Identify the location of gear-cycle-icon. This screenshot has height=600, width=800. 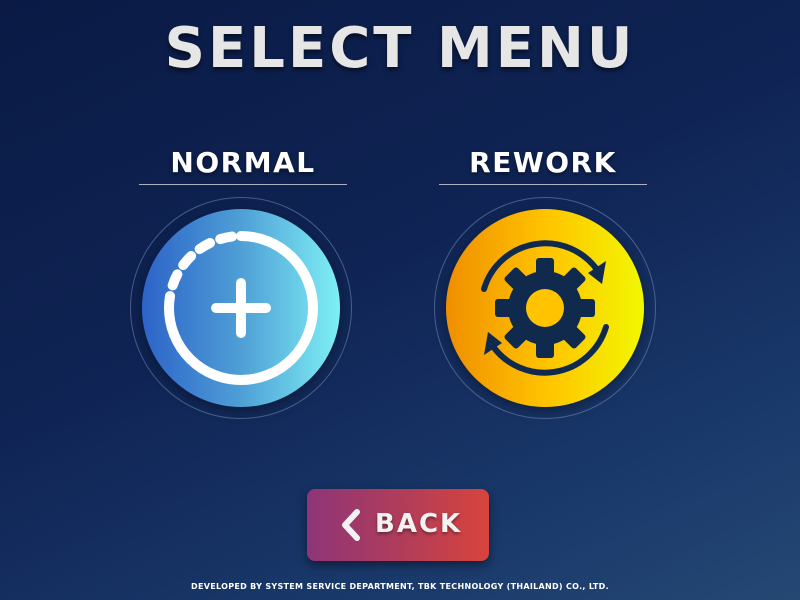
(545, 308).